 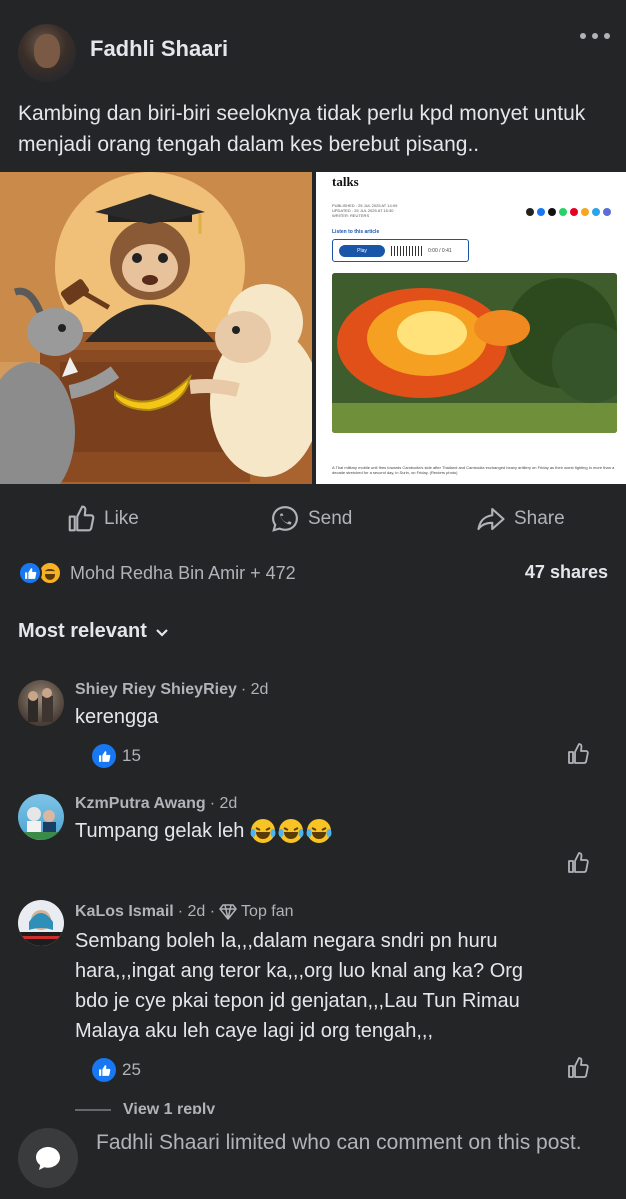 I want to click on comment-header: Shiey Riey ShieyRiey · 2d, so click(x=171, y=690).